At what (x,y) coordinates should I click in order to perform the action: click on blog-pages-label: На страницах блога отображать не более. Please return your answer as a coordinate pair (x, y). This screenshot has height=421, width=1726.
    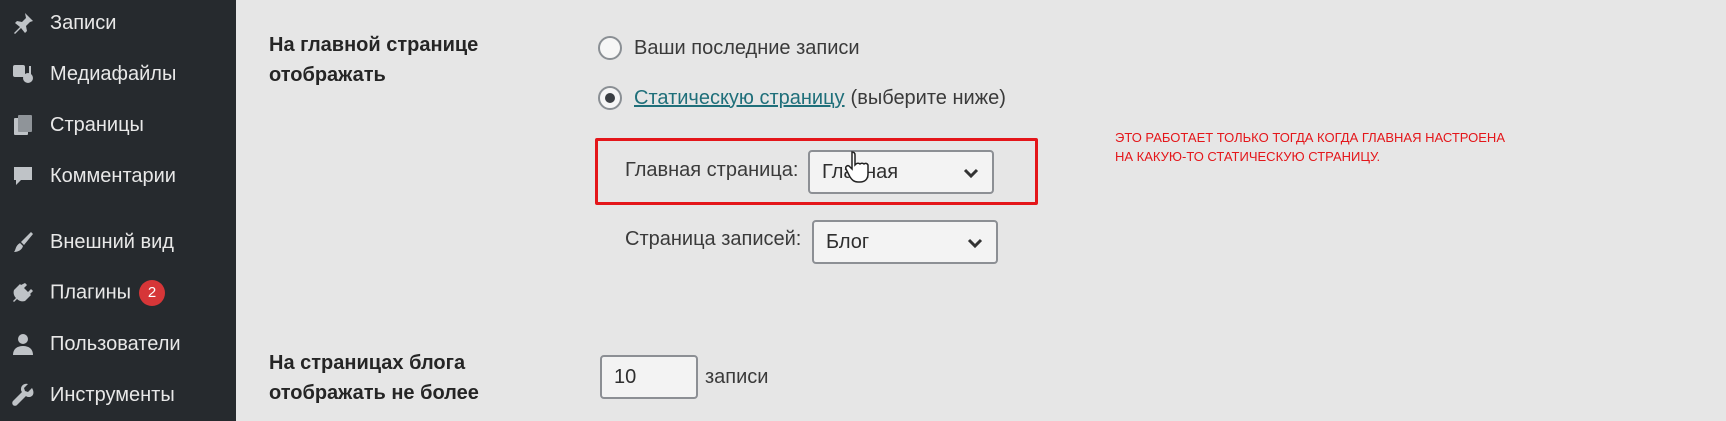
    Looking at the image, I should click on (374, 378).